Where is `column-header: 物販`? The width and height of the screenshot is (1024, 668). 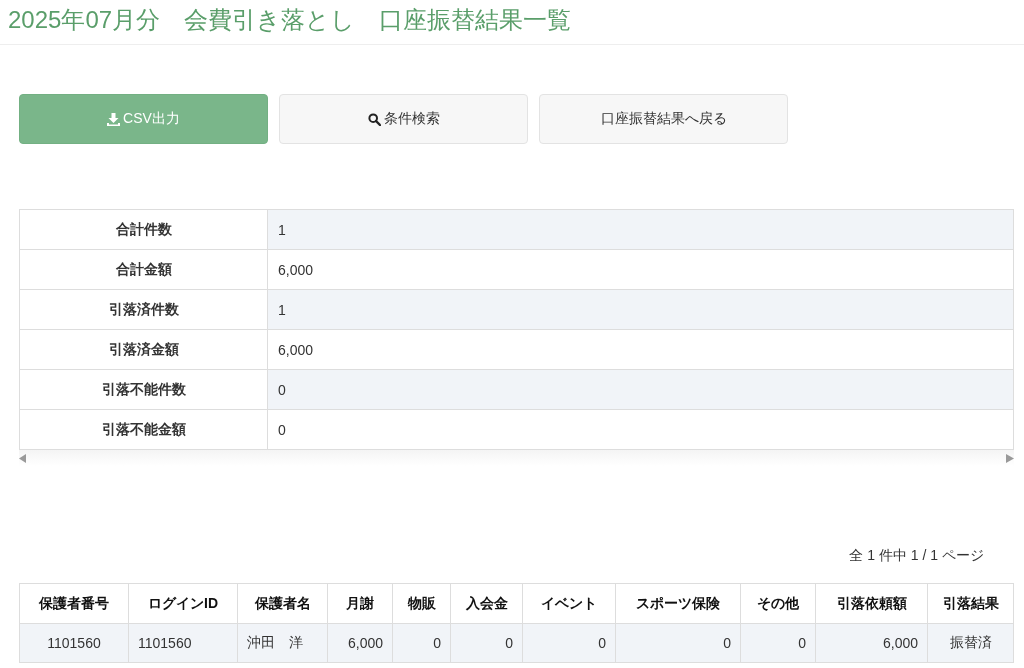
column-header: 物販 is located at coordinates (421, 603).